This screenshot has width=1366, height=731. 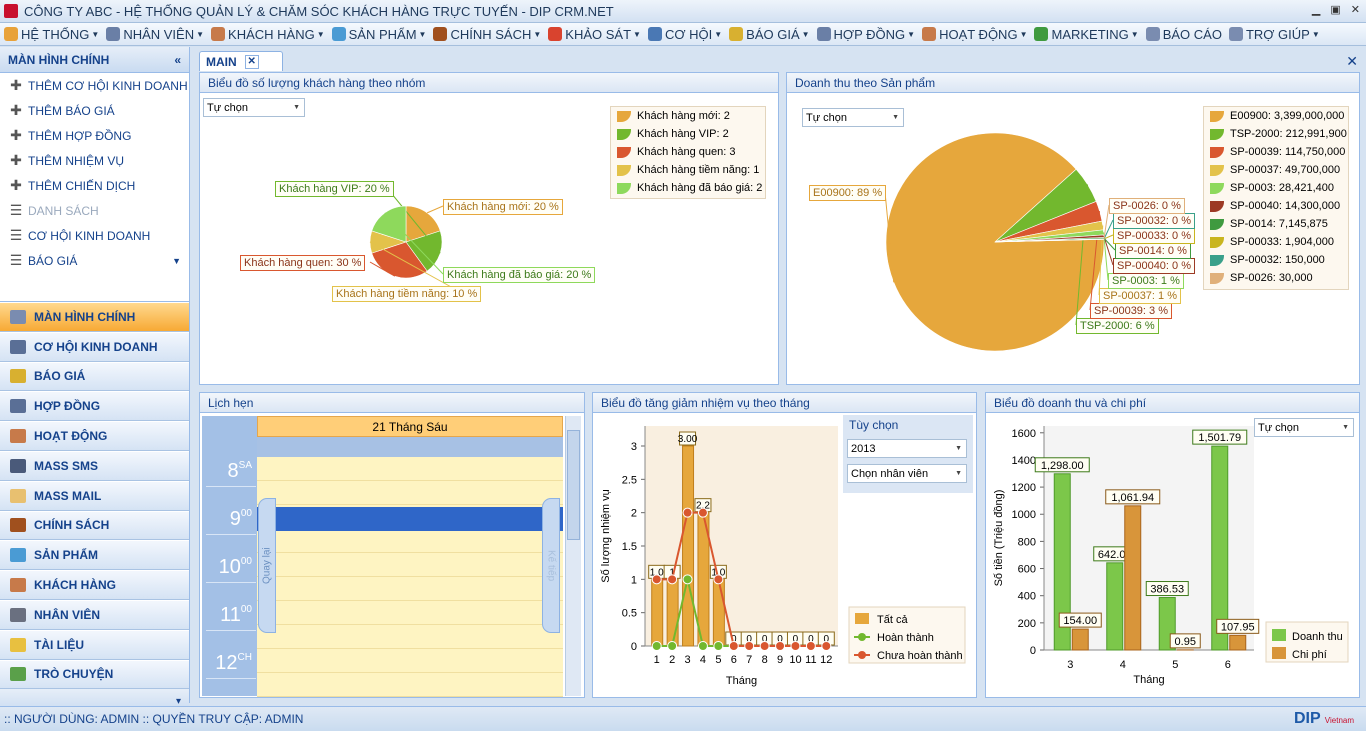 What do you see at coordinates (241, 61) in the screenshot?
I see `tab-main: MAIN ✕` at bounding box center [241, 61].